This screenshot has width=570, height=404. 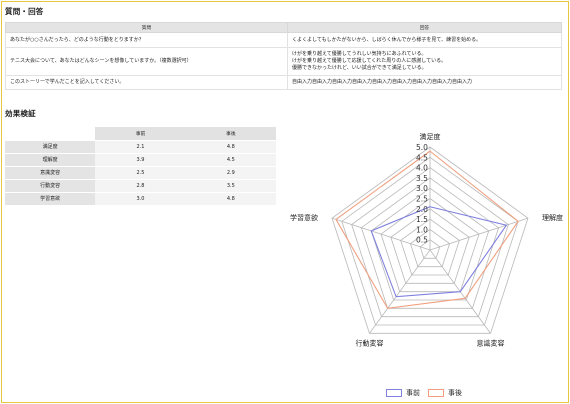 I want to click on qa-question: このストーリーで学んだことを記入してください。, so click(x=146, y=82).